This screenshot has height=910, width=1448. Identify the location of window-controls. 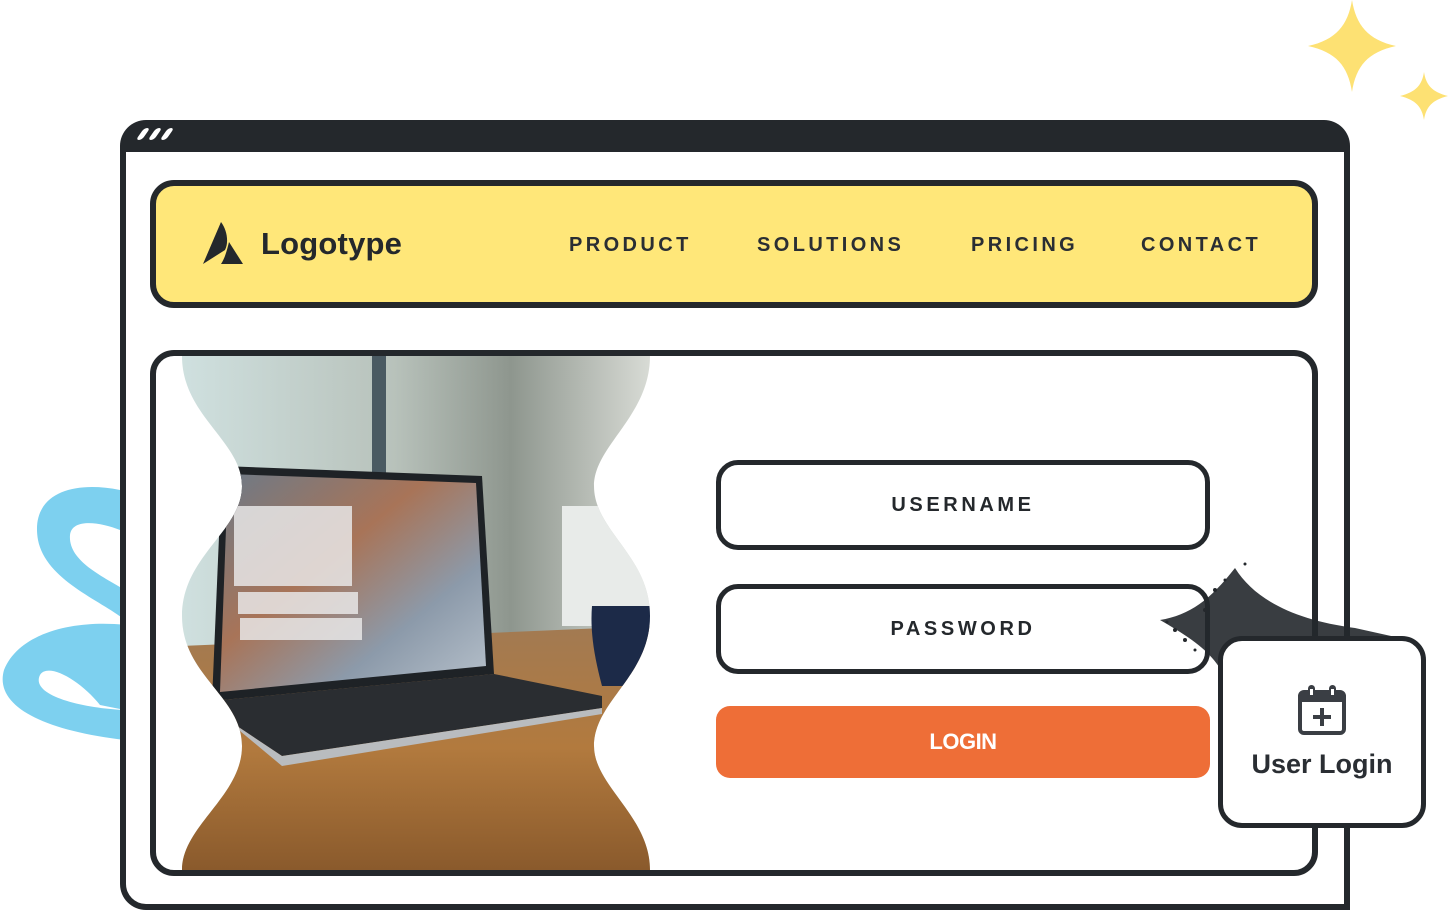
(155, 135).